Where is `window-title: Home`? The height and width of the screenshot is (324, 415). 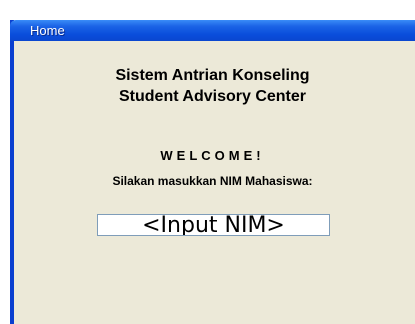
window-title: Home is located at coordinates (47, 30).